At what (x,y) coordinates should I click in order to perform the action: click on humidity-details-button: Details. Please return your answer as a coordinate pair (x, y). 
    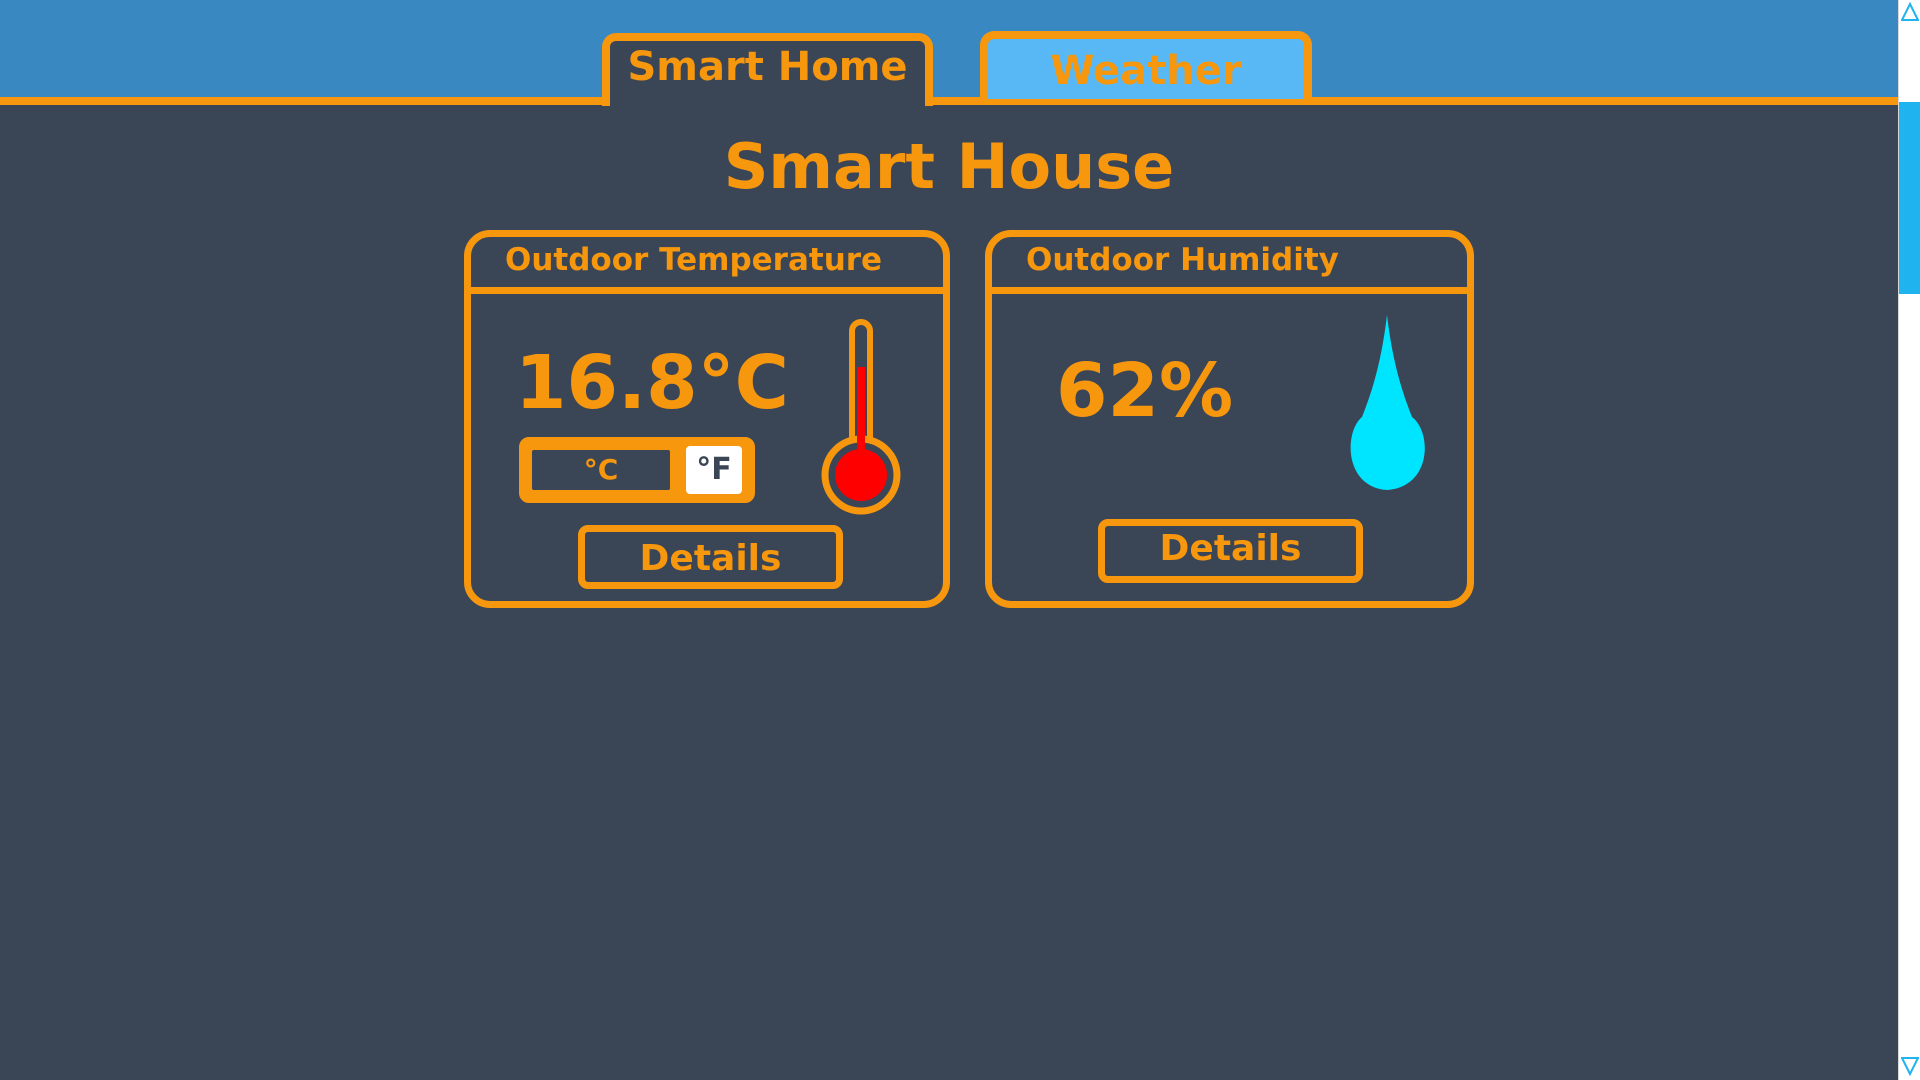
    Looking at the image, I should click on (1230, 551).